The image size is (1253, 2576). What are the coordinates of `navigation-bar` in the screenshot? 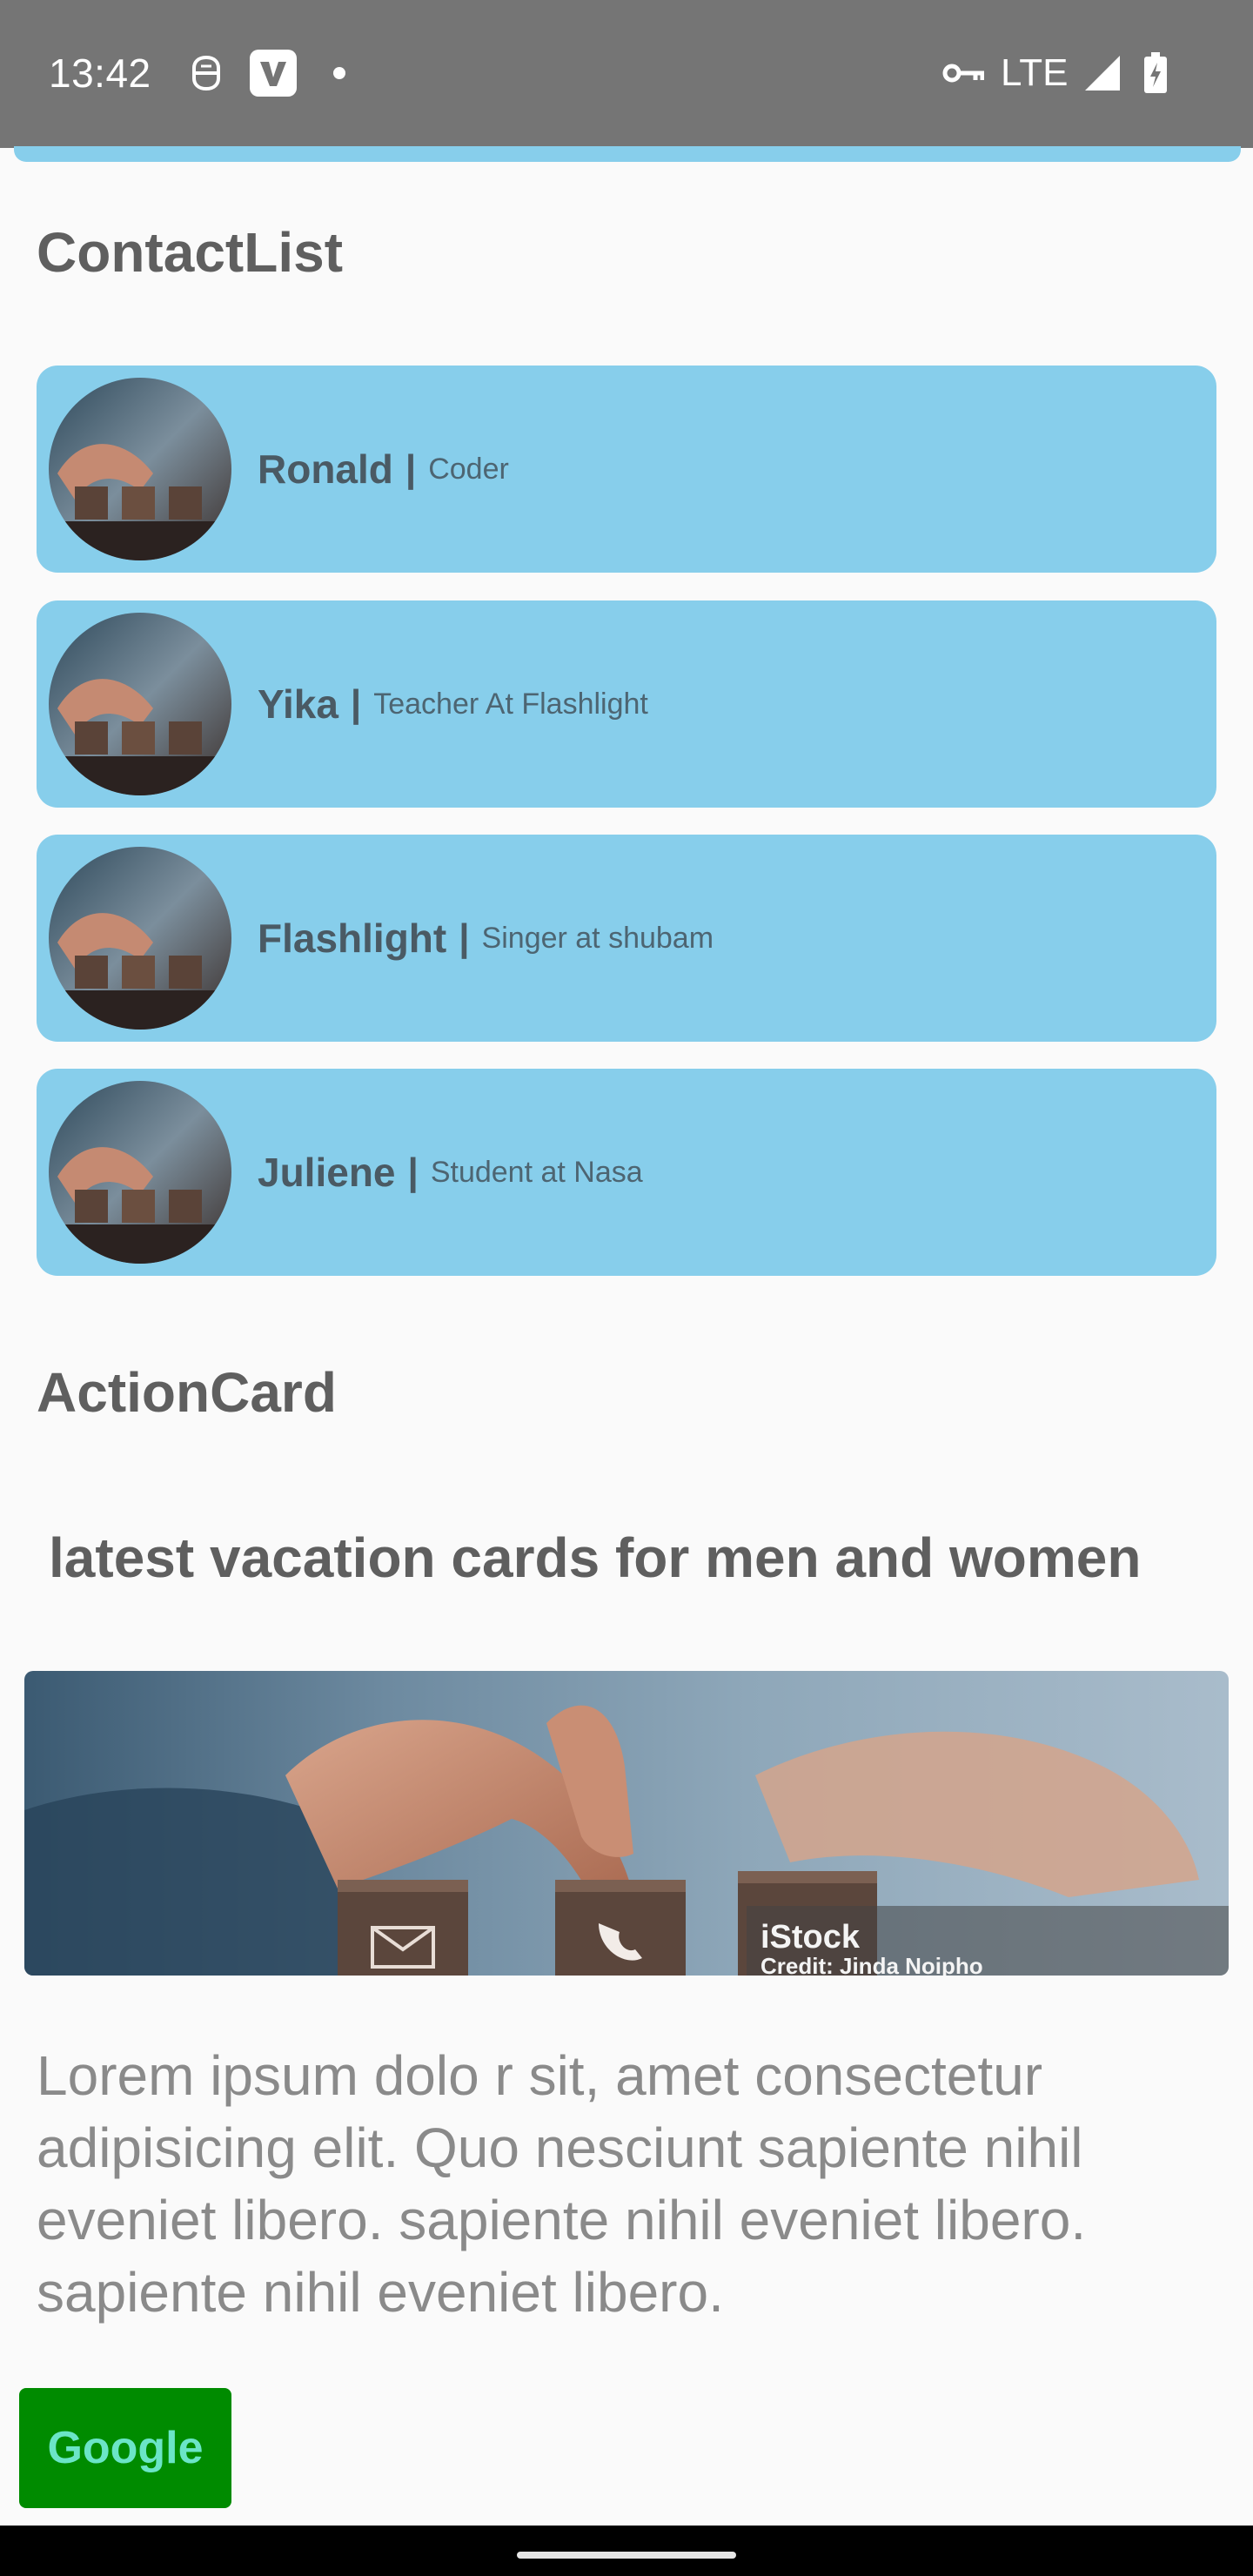 It's located at (626, 2551).